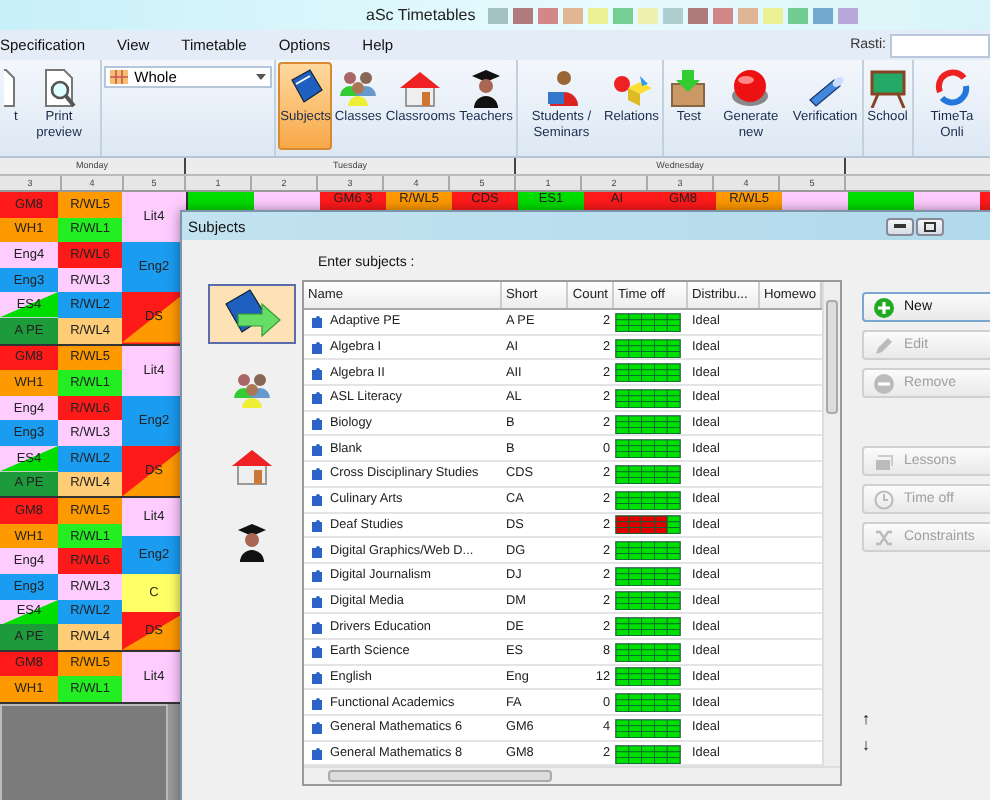 The image size is (990, 800). I want to click on maximize-icon, so click(930, 226).